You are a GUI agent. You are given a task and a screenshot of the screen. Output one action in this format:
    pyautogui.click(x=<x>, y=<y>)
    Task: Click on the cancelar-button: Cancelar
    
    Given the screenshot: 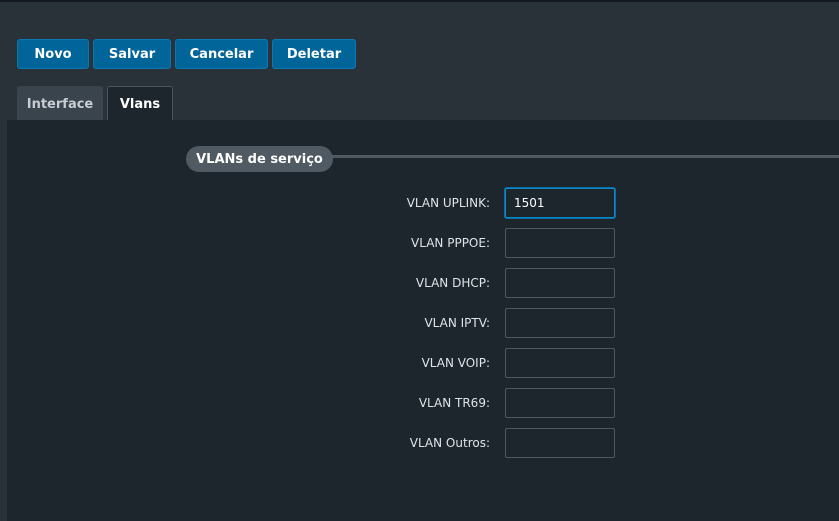 What is the action you would take?
    pyautogui.click(x=221, y=54)
    